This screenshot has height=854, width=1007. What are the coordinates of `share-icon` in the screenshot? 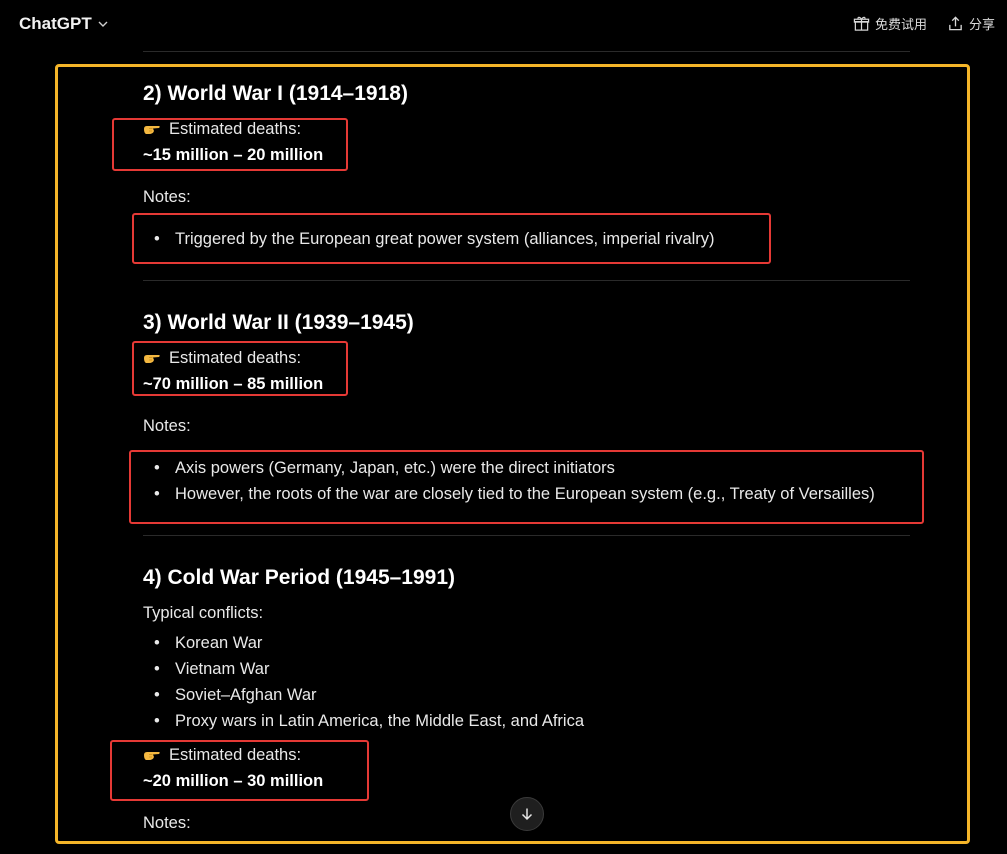 It's located at (955, 23).